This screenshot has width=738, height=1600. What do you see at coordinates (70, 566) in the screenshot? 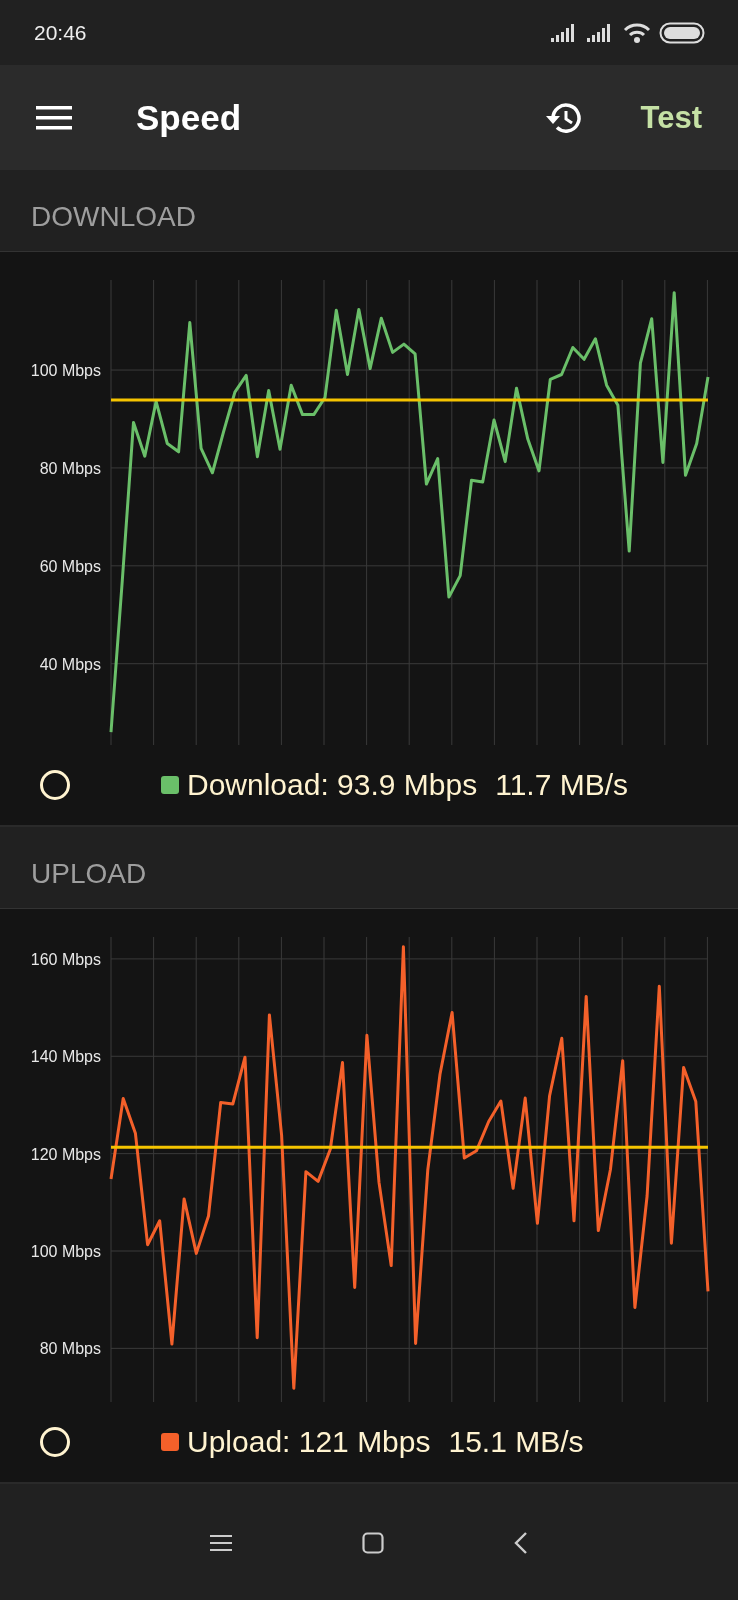
I see `axis-label: 60 Mbps` at bounding box center [70, 566].